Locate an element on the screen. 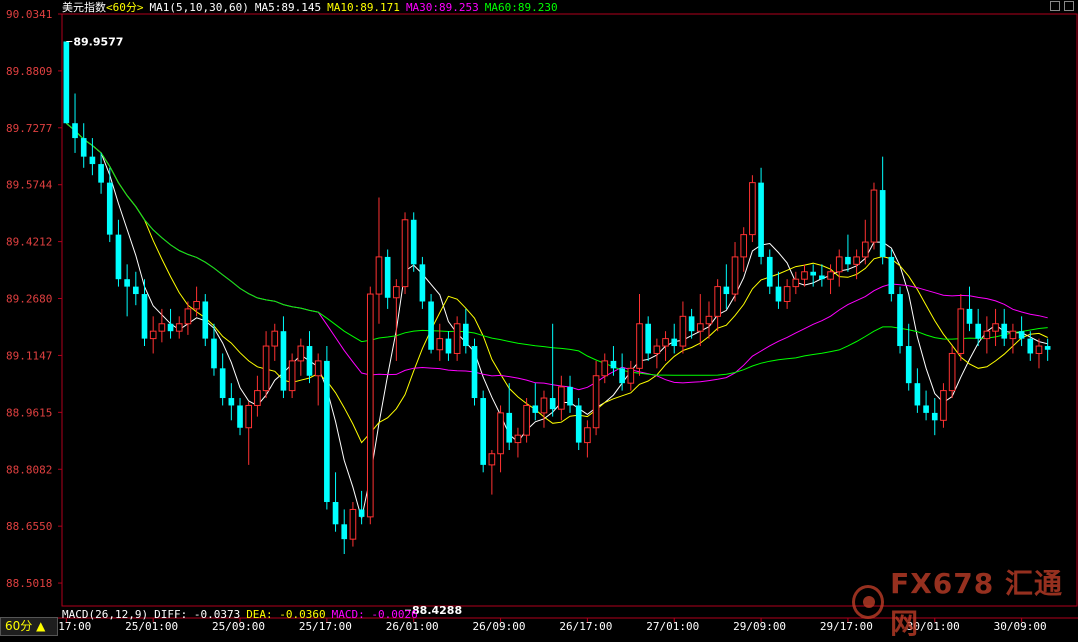 This screenshot has width=1078, height=642. ma30-value: MA30:89.253 is located at coordinates (442, 7).